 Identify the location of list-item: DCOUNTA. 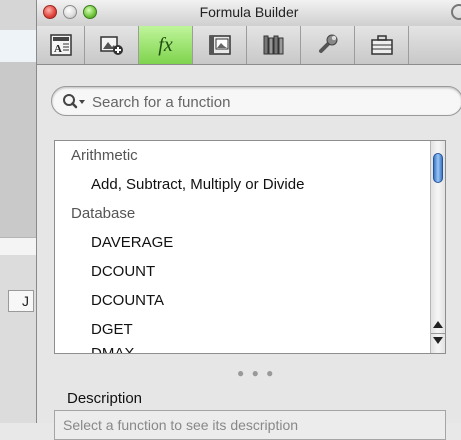
(127, 301).